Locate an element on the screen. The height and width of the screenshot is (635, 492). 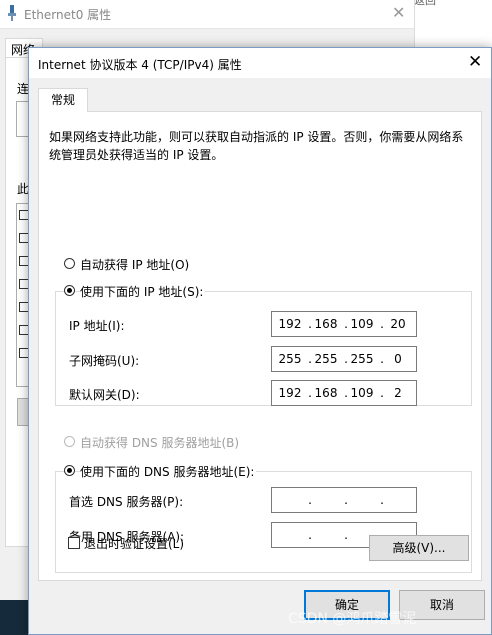
dialog-title: Internet 协议版本 4 (TCP/IPv4) 属性 is located at coordinates (140, 65).